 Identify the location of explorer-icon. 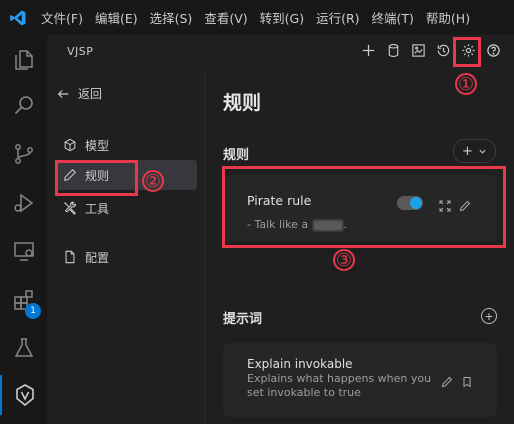
(23, 60).